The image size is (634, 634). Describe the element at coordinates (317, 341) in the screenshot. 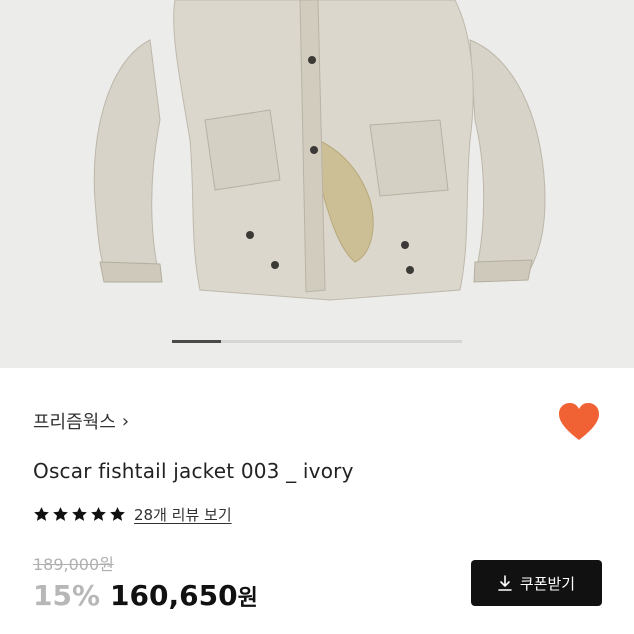

I see `carousel-indicator` at that location.